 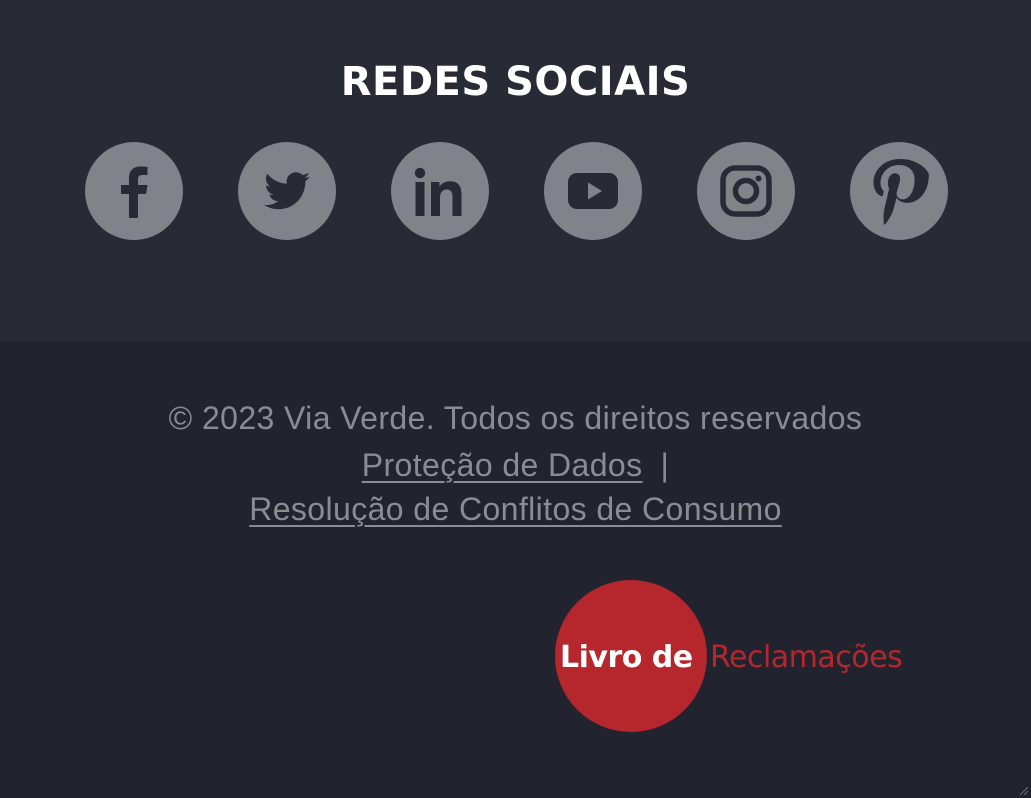 I want to click on twitter-link, so click(x=287, y=191).